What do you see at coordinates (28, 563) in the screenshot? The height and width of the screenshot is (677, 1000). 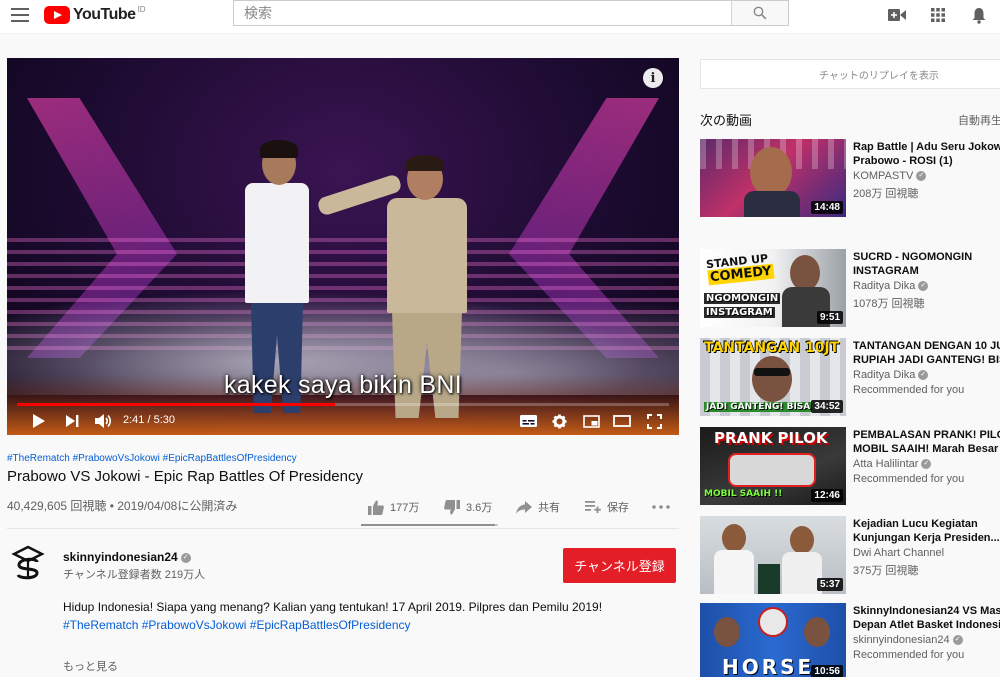 I see `channel-avatar` at bounding box center [28, 563].